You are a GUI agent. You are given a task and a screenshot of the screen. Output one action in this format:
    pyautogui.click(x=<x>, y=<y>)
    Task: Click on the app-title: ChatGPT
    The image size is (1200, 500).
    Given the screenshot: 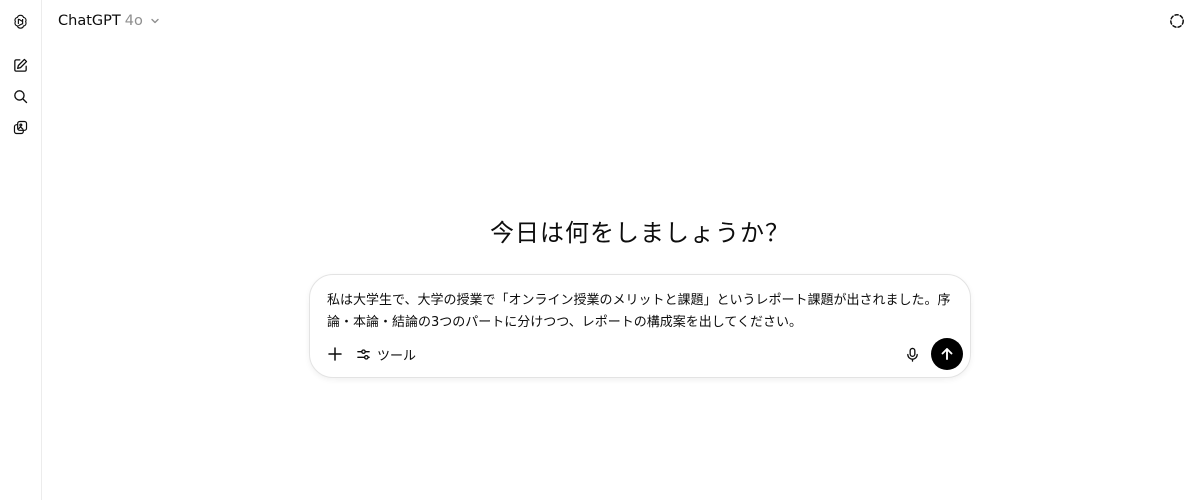 What is the action you would take?
    pyautogui.click(x=89, y=21)
    